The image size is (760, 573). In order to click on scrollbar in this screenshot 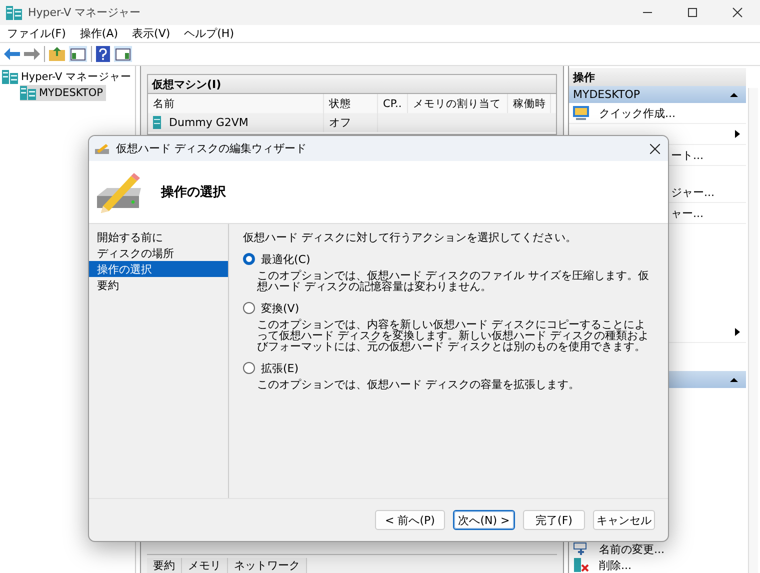, I will do `click(753, 330)`.